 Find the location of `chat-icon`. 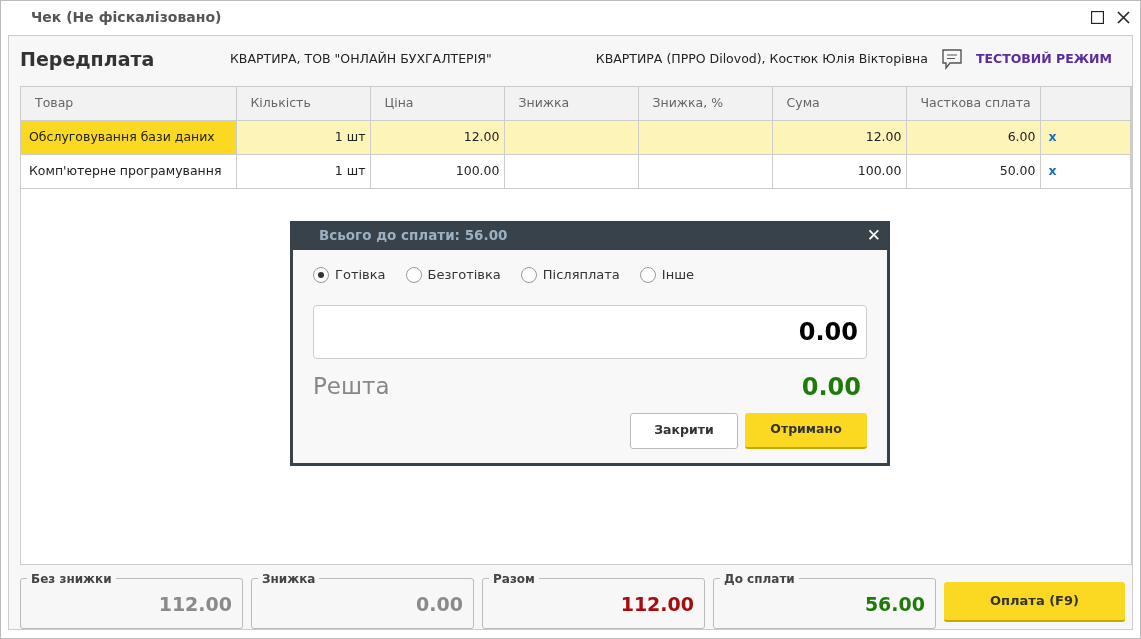

chat-icon is located at coordinates (951, 59).